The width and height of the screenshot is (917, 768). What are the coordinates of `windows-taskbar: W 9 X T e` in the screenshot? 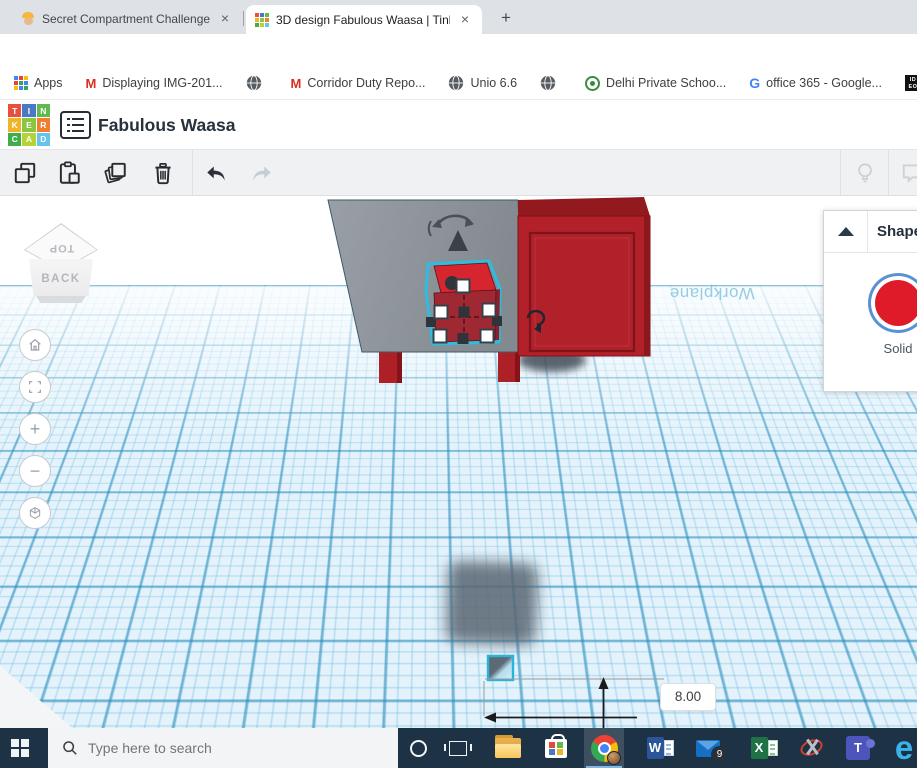 It's located at (458, 748).